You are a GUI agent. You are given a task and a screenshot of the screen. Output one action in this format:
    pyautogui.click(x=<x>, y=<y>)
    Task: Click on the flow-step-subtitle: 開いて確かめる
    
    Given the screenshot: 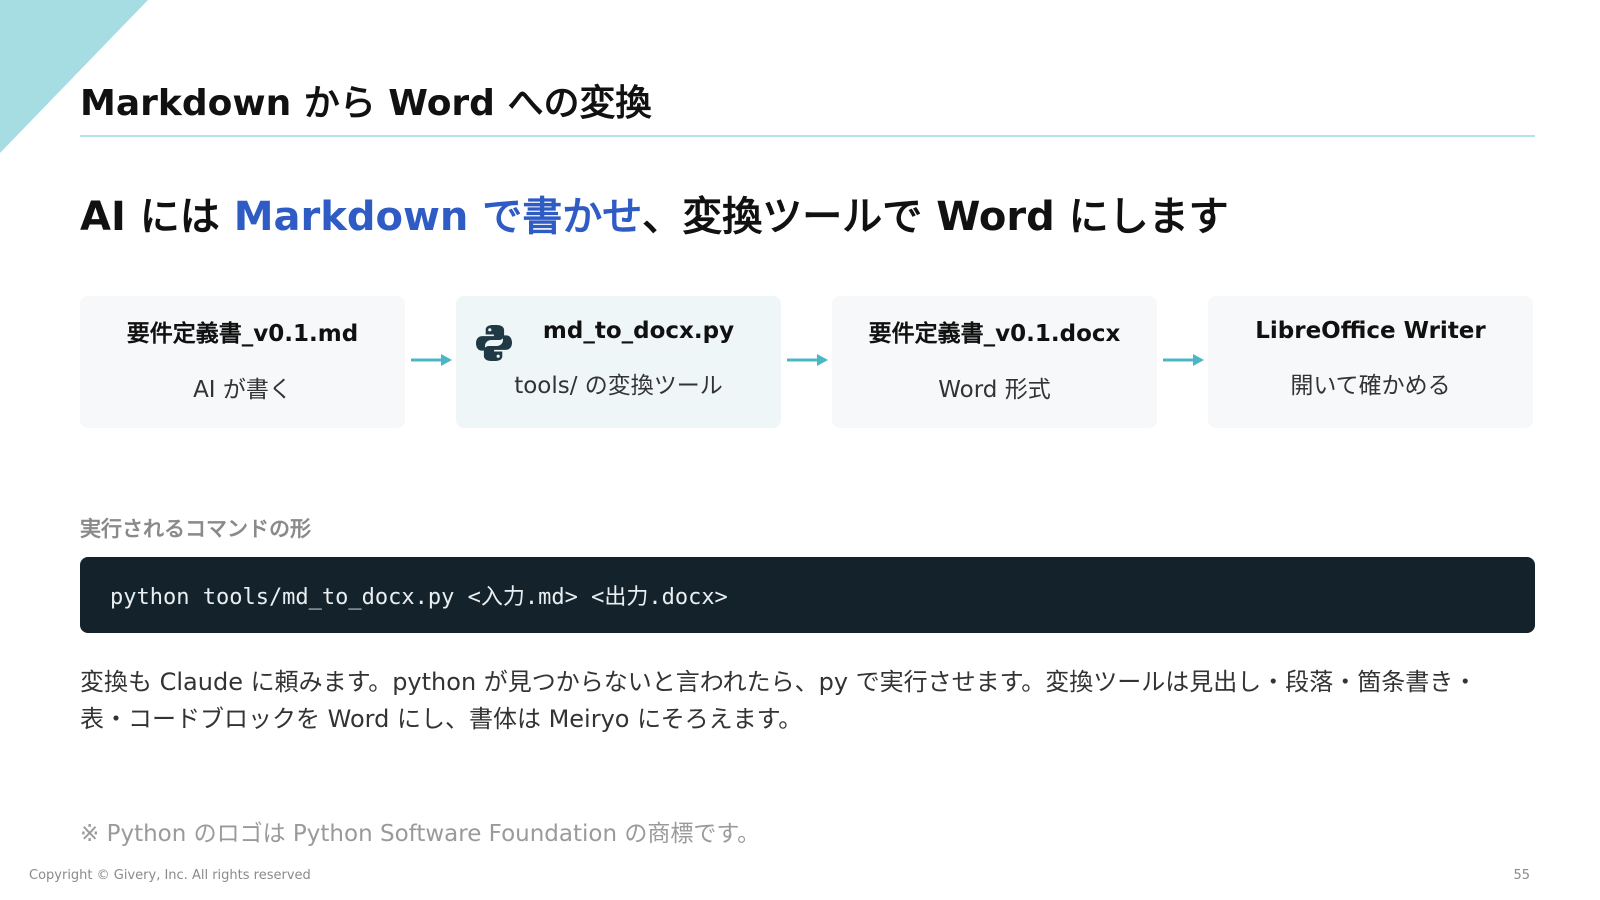 What is the action you would take?
    pyautogui.click(x=1370, y=386)
    